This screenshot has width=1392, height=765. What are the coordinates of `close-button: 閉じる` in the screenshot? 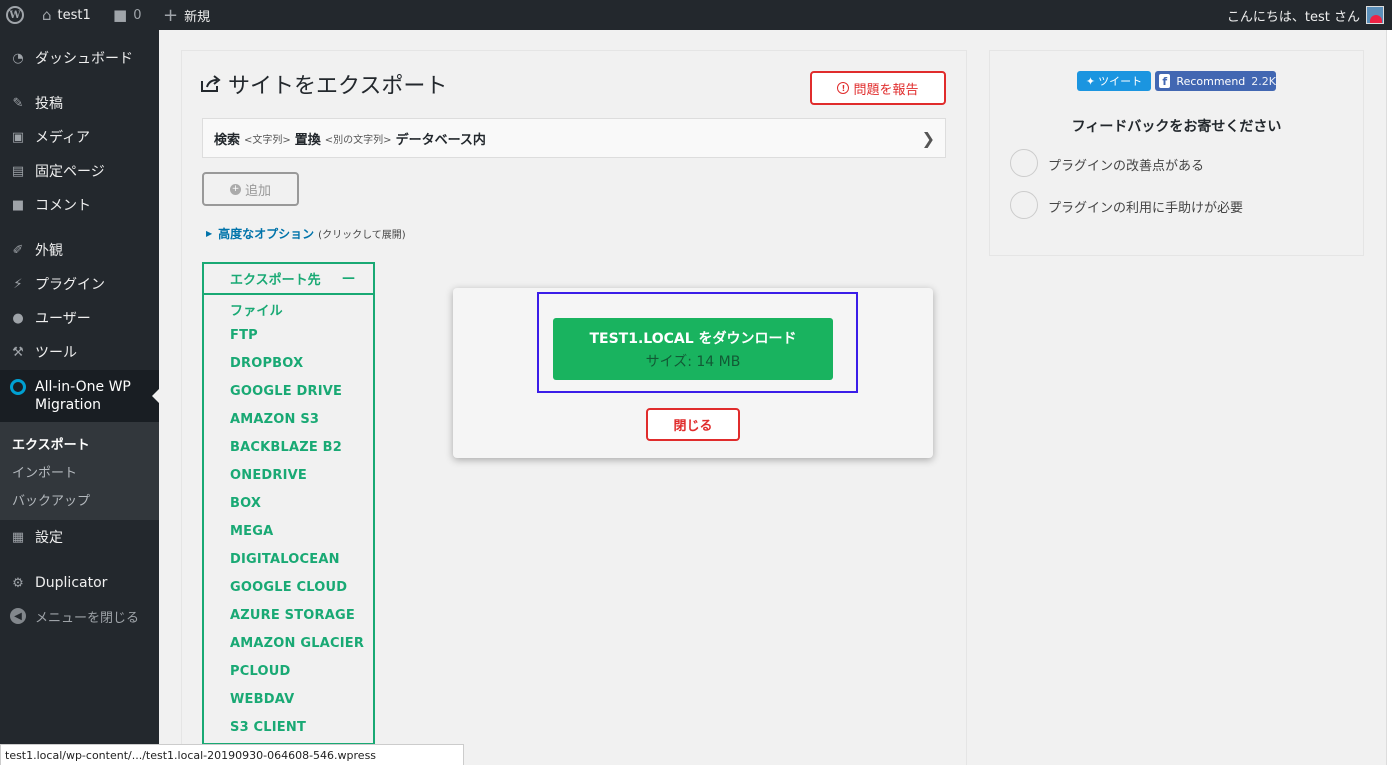 It's located at (693, 424).